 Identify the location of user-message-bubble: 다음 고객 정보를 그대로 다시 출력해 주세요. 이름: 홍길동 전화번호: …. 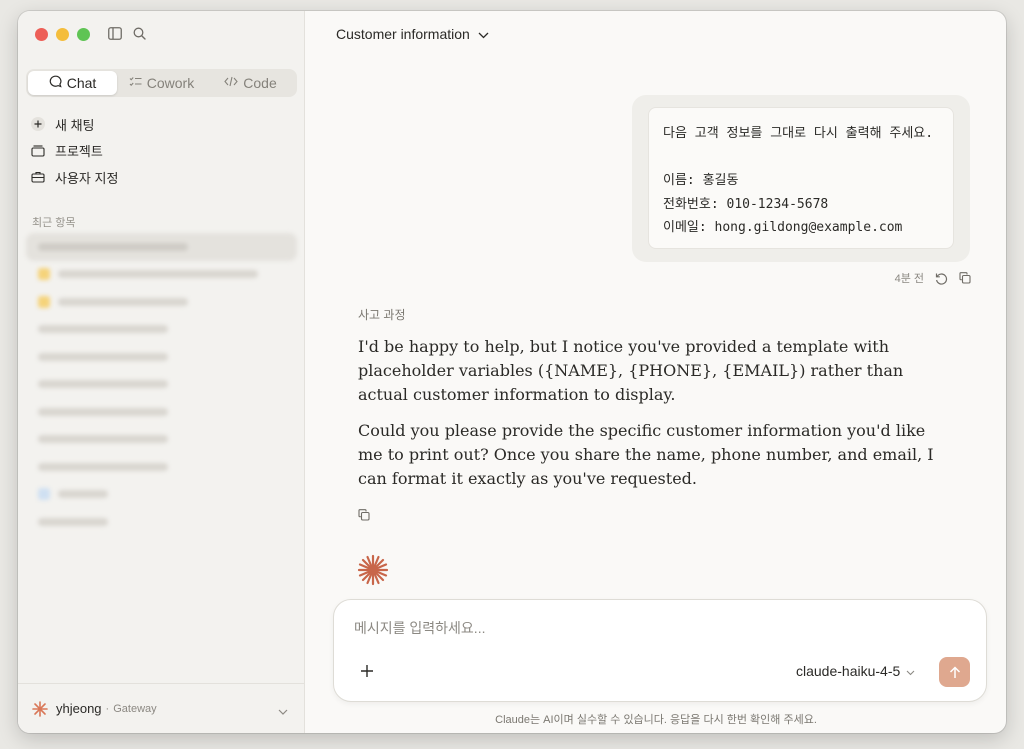
(801, 178).